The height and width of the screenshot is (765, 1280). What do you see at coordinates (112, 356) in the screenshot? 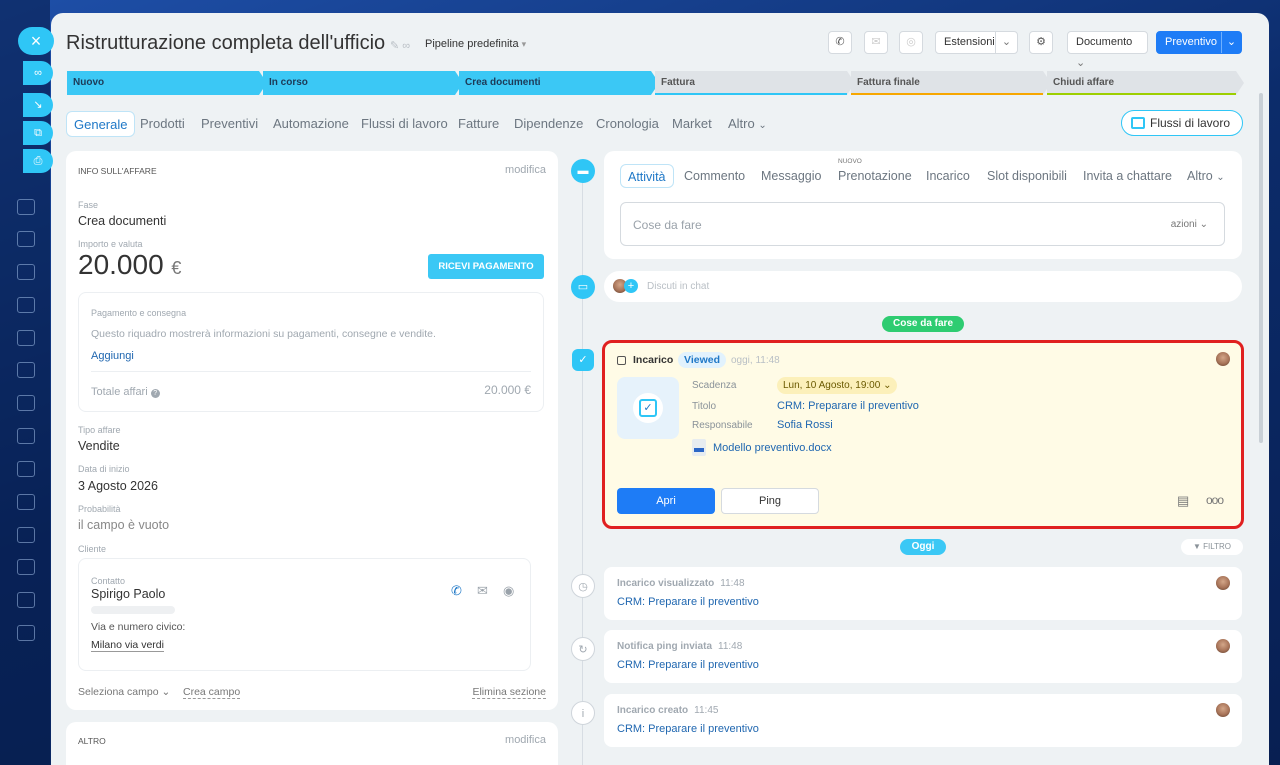
I see `add-payment-link: Aggiungi` at bounding box center [112, 356].